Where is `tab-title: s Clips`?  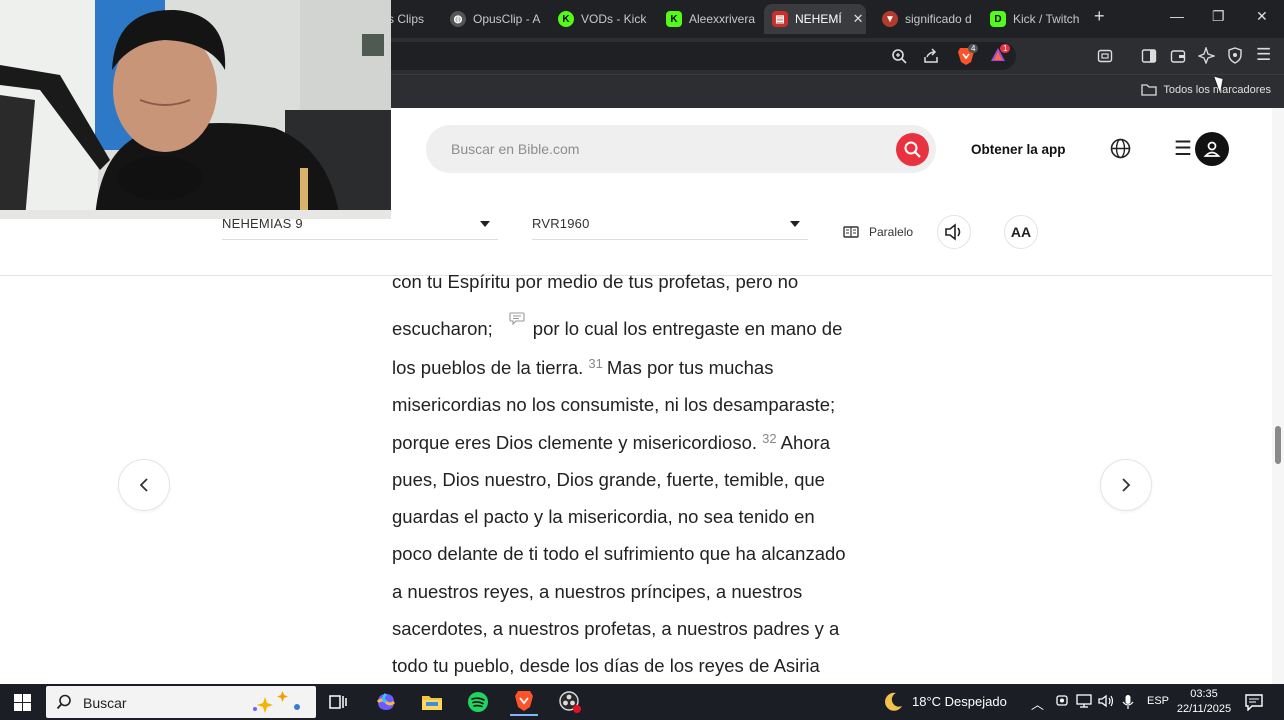
tab-title: s Clips is located at coordinates (406, 19).